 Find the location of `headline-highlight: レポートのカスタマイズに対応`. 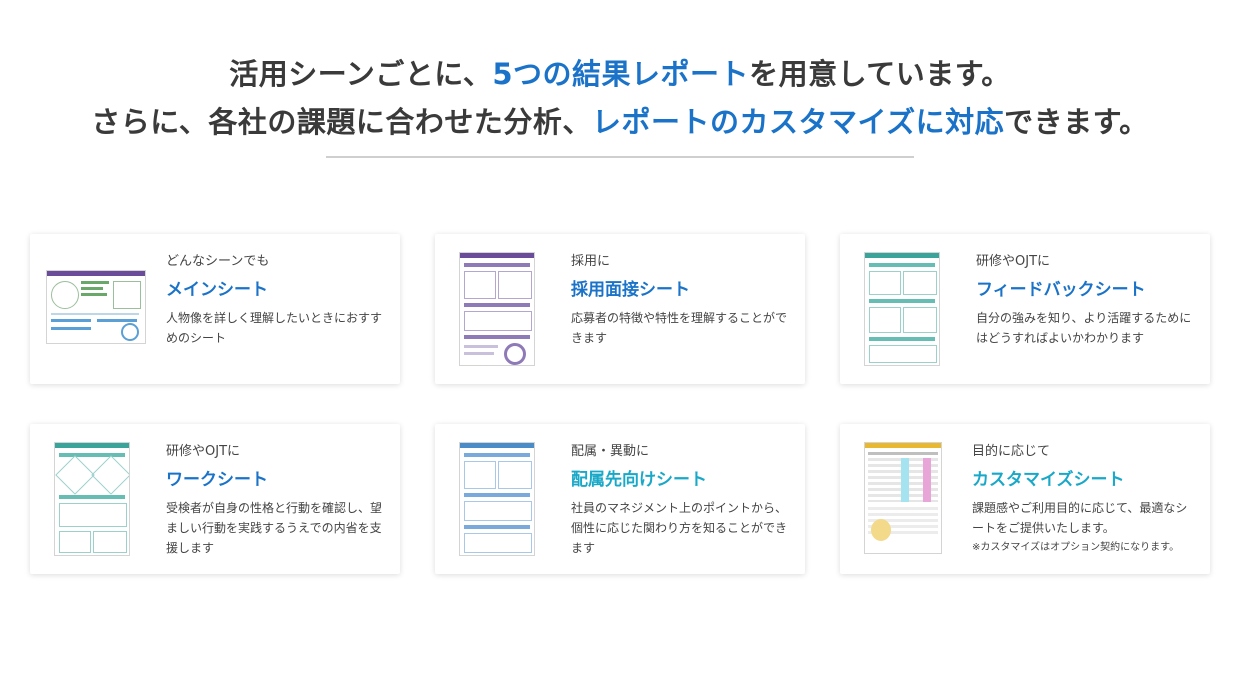

headline-highlight: レポートのカスタマイズに対応 is located at coordinates (798, 122).